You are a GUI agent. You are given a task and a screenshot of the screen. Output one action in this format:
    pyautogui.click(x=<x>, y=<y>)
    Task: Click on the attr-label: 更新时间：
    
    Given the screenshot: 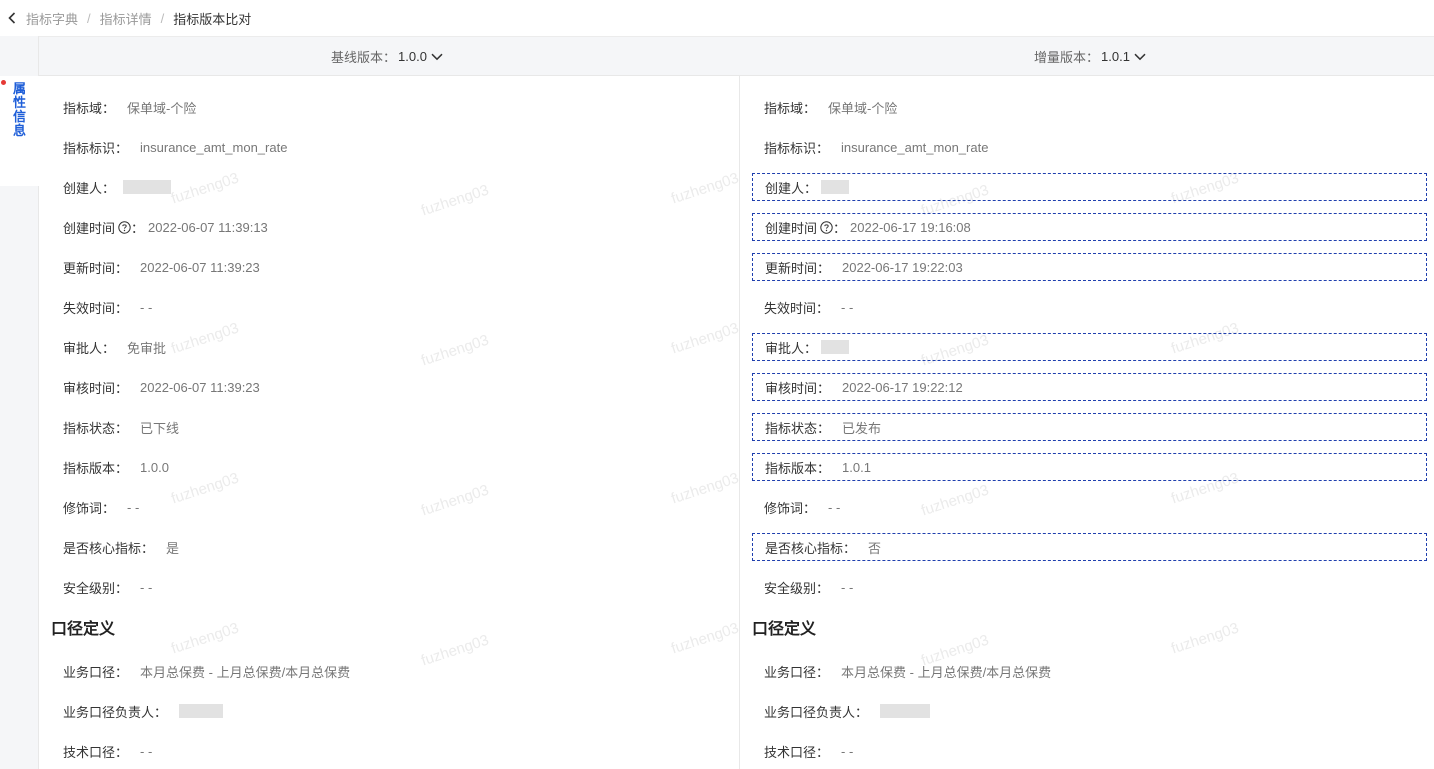 What is the action you would take?
    pyautogui.click(x=798, y=268)
    